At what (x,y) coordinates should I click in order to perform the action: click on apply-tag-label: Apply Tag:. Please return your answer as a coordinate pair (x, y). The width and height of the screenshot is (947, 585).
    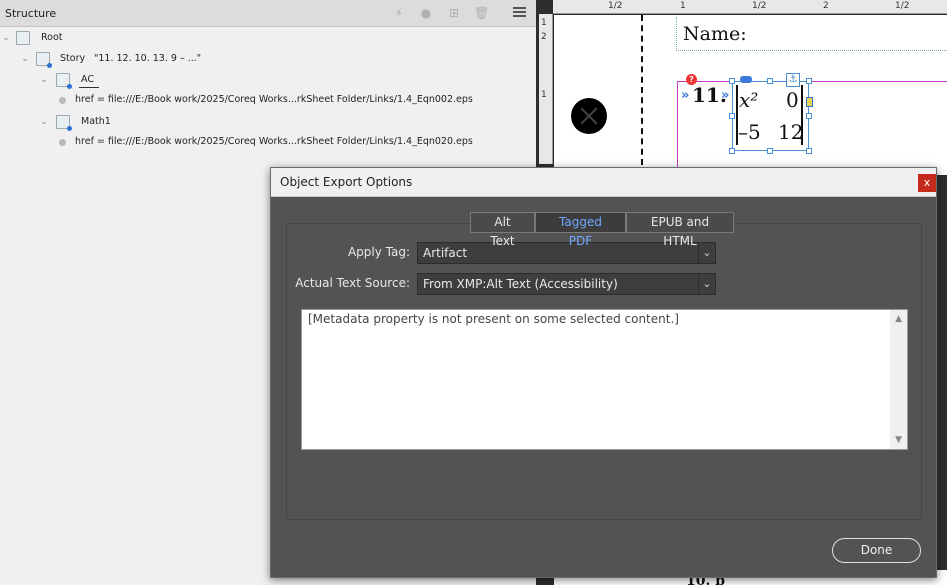
    Looking at the image, I should click on (378, 252).